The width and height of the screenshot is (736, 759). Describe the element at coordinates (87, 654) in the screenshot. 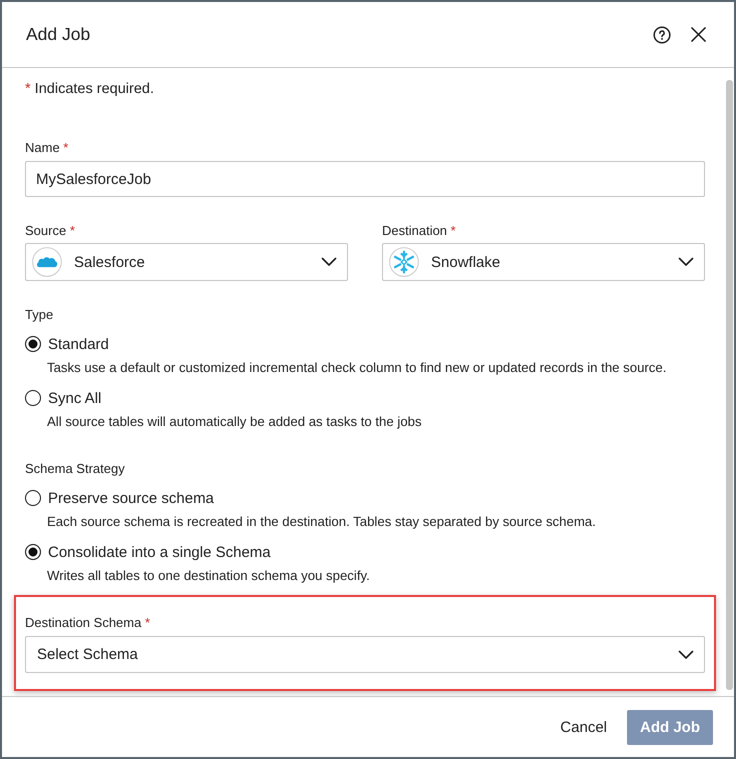

I see `select-placeholder: Select Schema` at that location.